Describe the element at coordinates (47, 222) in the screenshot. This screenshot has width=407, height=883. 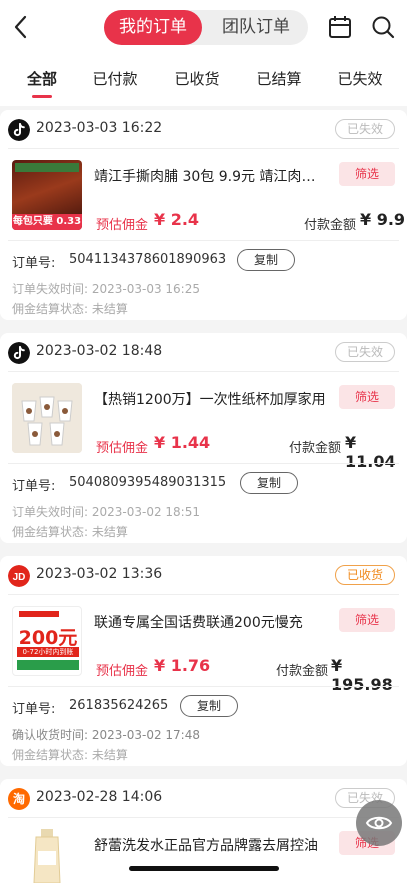
I see `thumbnail-price-tag: 每包只要 0.33` at that location.